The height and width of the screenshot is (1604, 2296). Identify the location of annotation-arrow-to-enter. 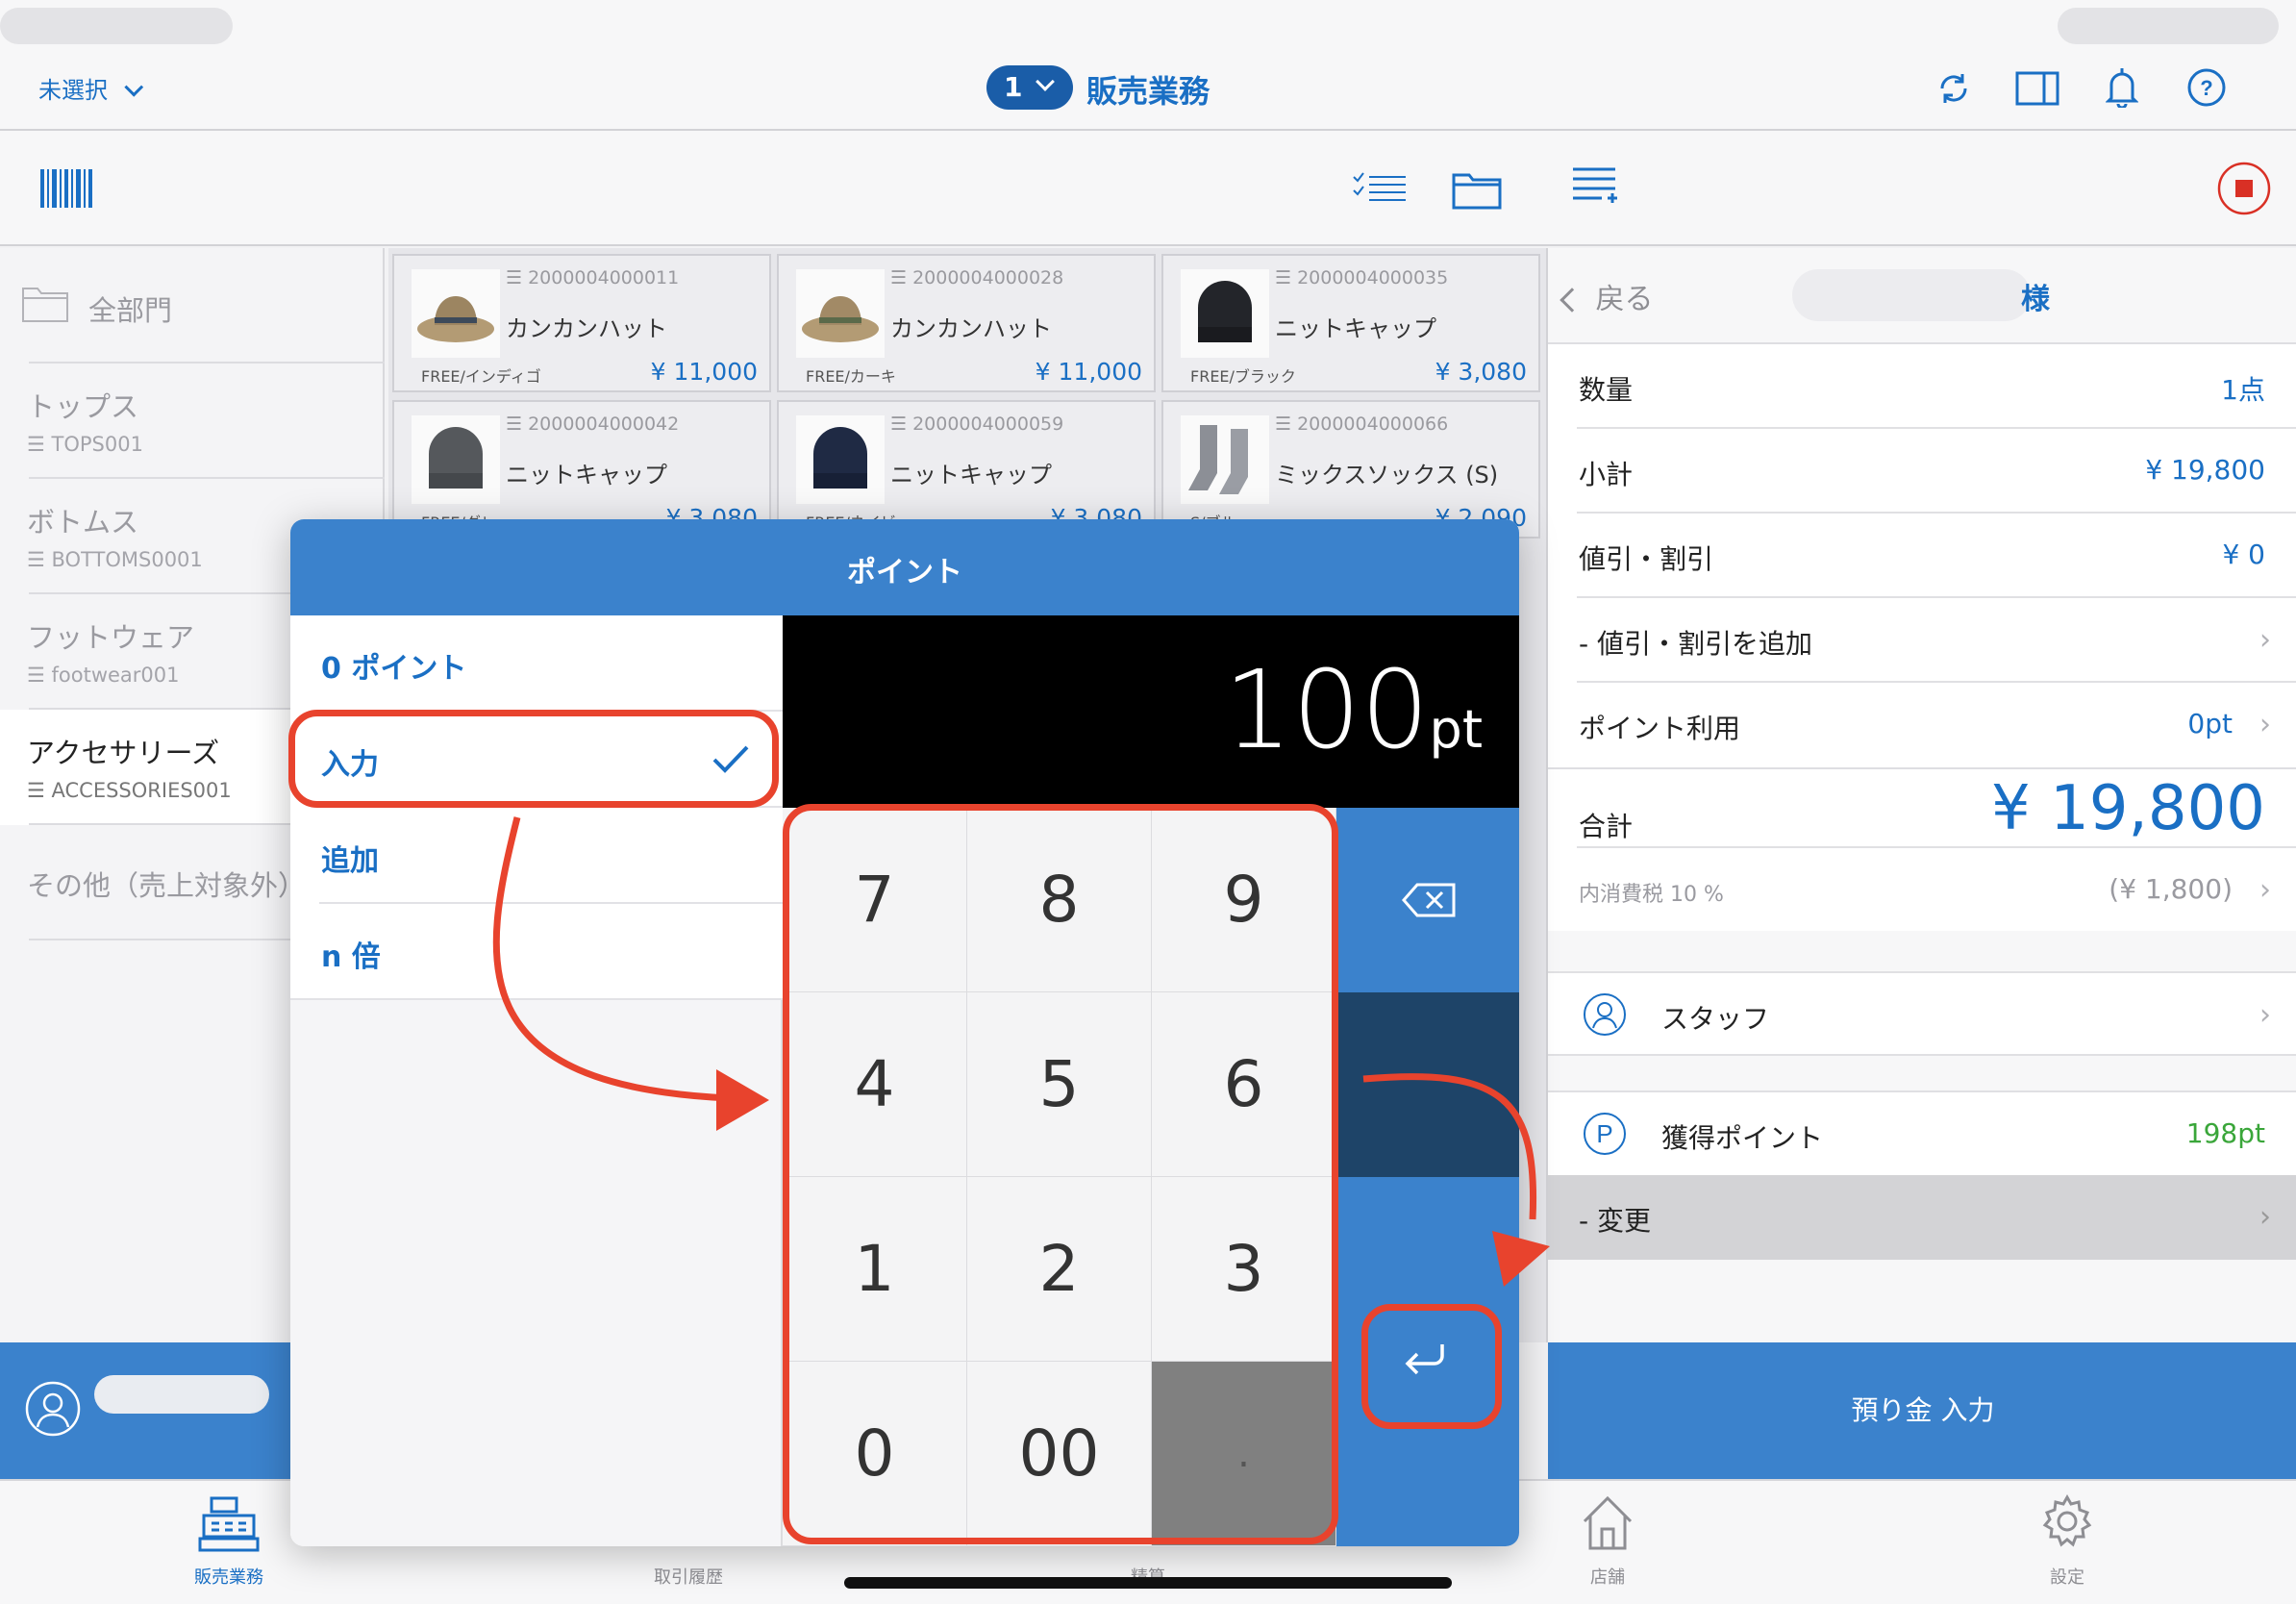
(1449, 1146).